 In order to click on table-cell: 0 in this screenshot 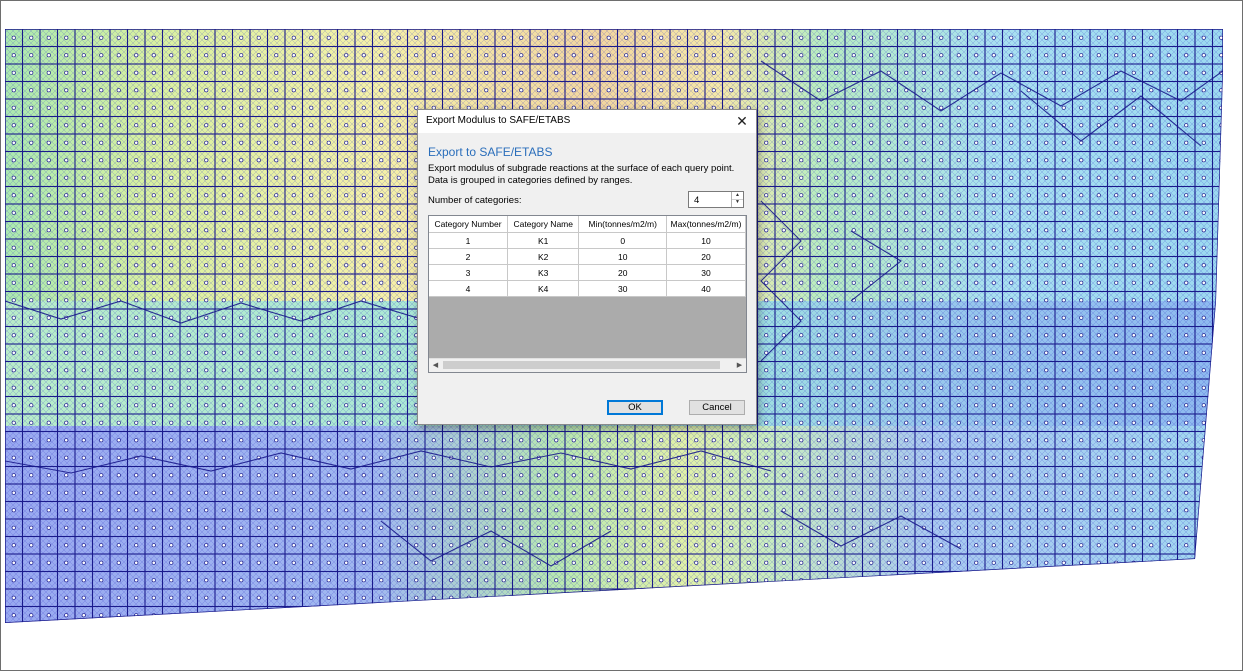, I will do `click(622, 240)`.